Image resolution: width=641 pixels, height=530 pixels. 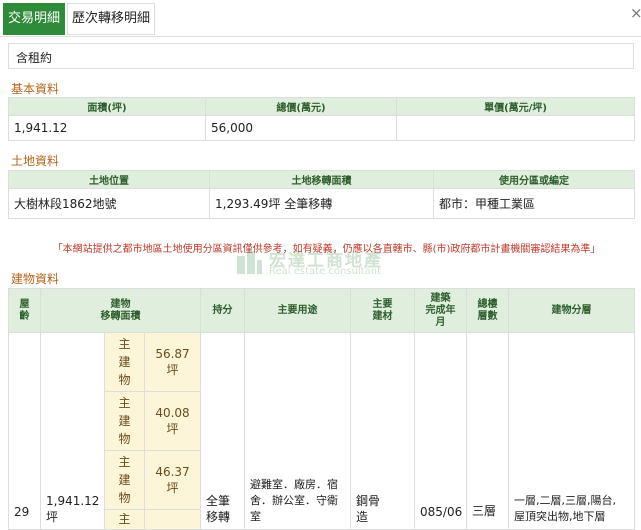 I want to click on value-building-area: 1,941.12 坪, so click(x=72, y=431).